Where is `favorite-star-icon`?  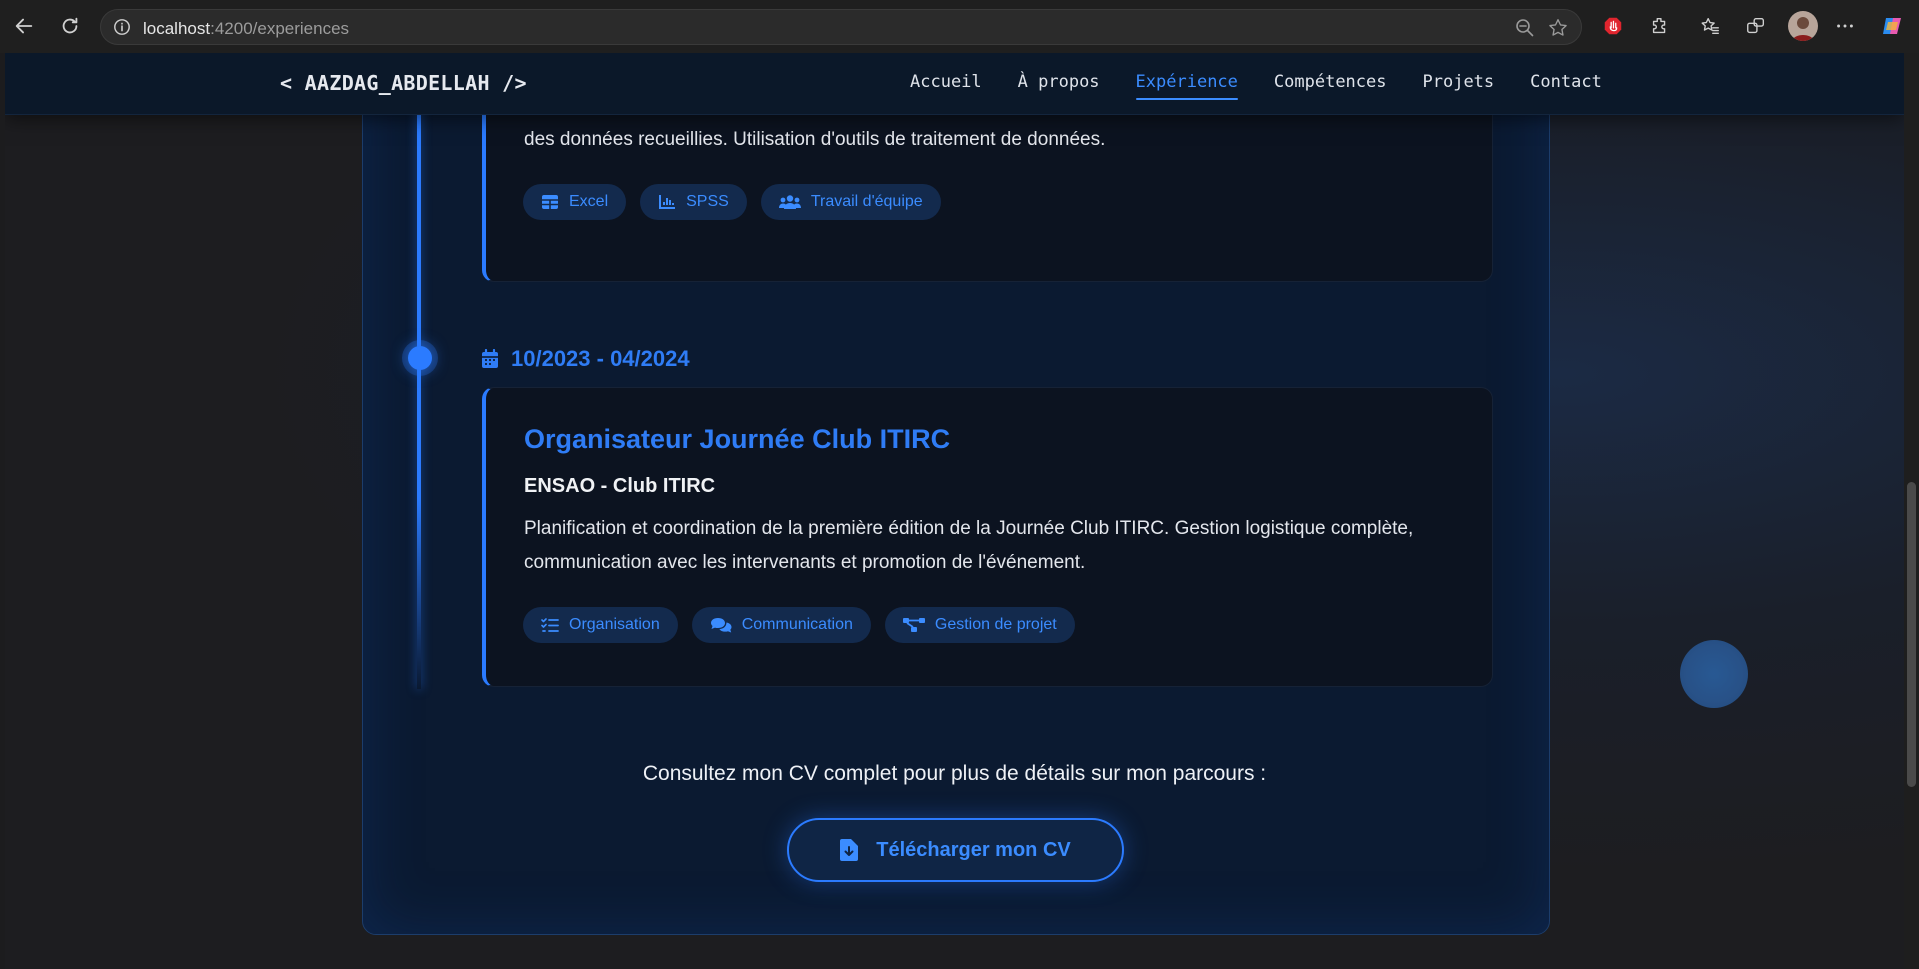 favorite-star-icon is located at coordinates (1558, 30).